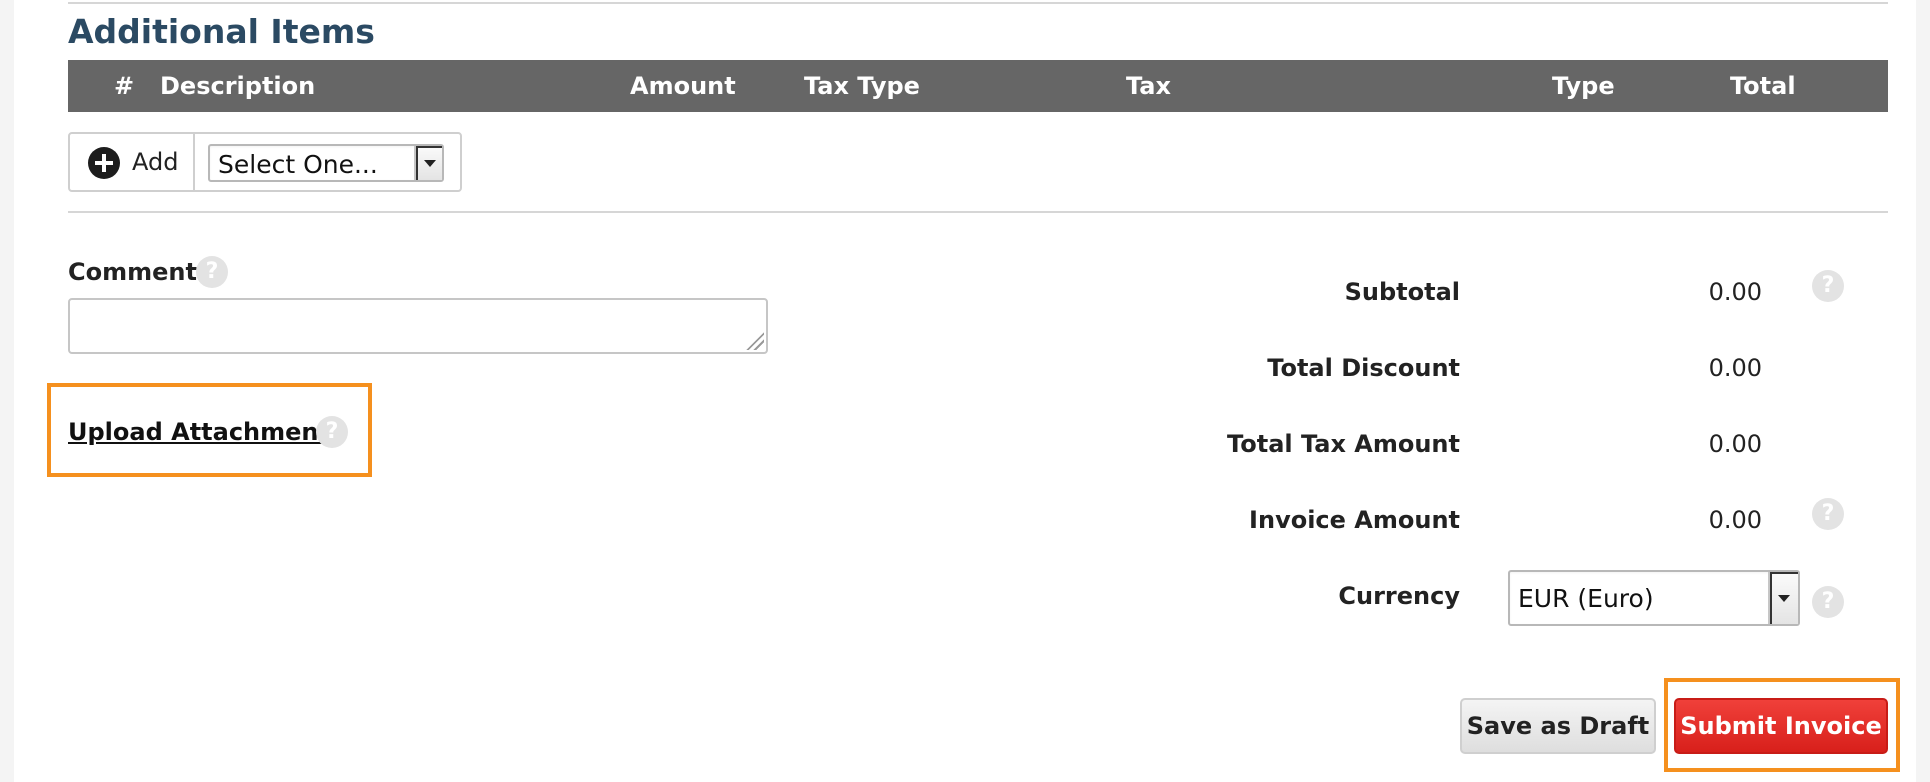 The image size is (1930, 782). Describe the element at coordinates (1586, 598) in the screenshot. I see `currency-select-value: EUR (Euro)` at that location.